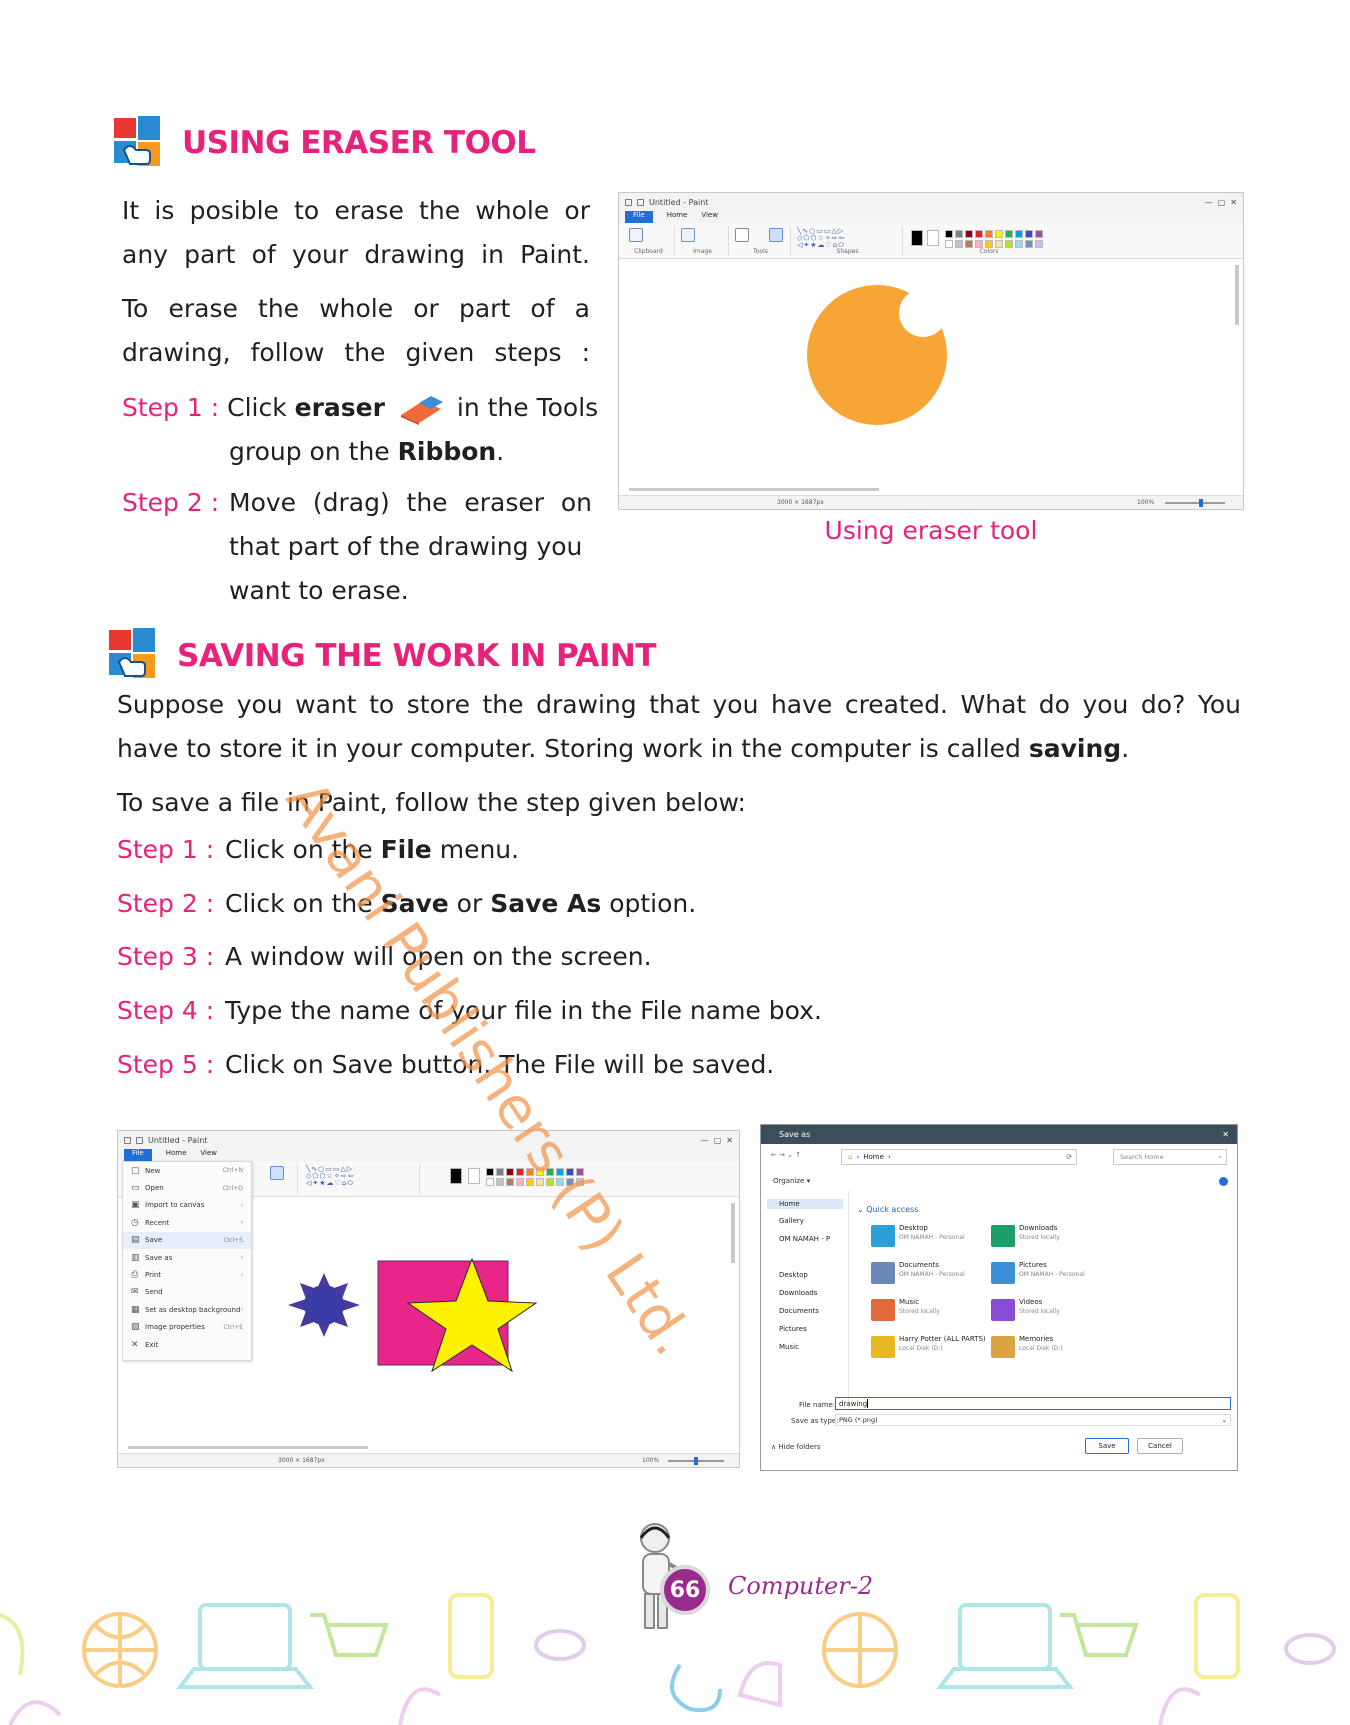 The height and width of the screenshot is (1725, 1350). I want to click on nav-item: OM NAMAH - P, so click(804, 1239).